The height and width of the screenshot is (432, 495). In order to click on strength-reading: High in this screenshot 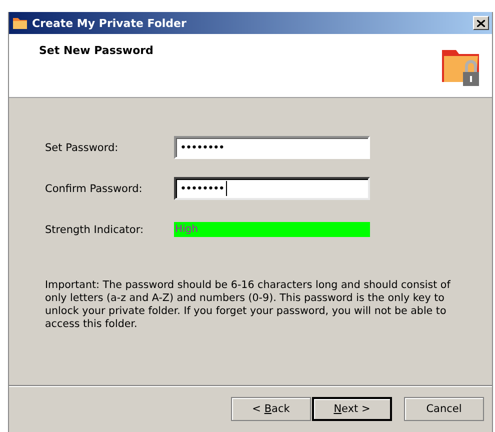, I will do `click(186, 229)`.